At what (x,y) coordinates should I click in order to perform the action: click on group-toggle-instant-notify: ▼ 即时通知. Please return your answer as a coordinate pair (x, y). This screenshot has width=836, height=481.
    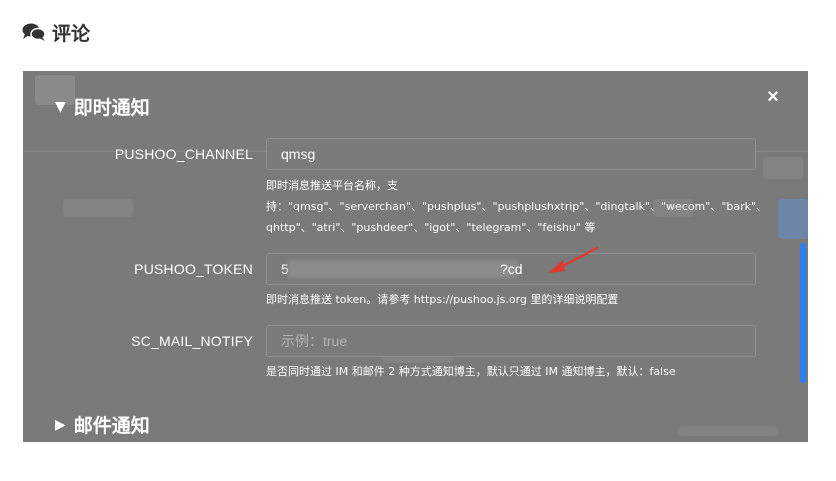
    Looking at the image, I should click on (102, 106).